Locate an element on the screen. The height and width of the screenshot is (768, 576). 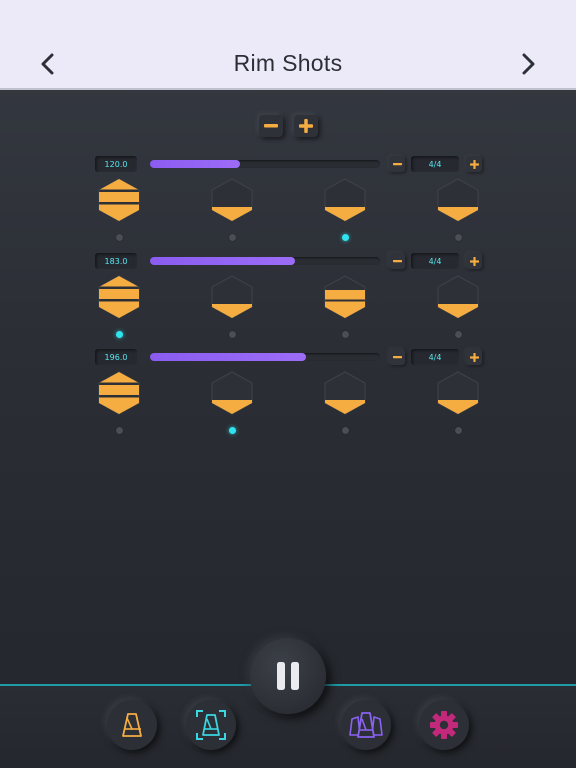
metronome-icon is located at coordinates (132, 725).